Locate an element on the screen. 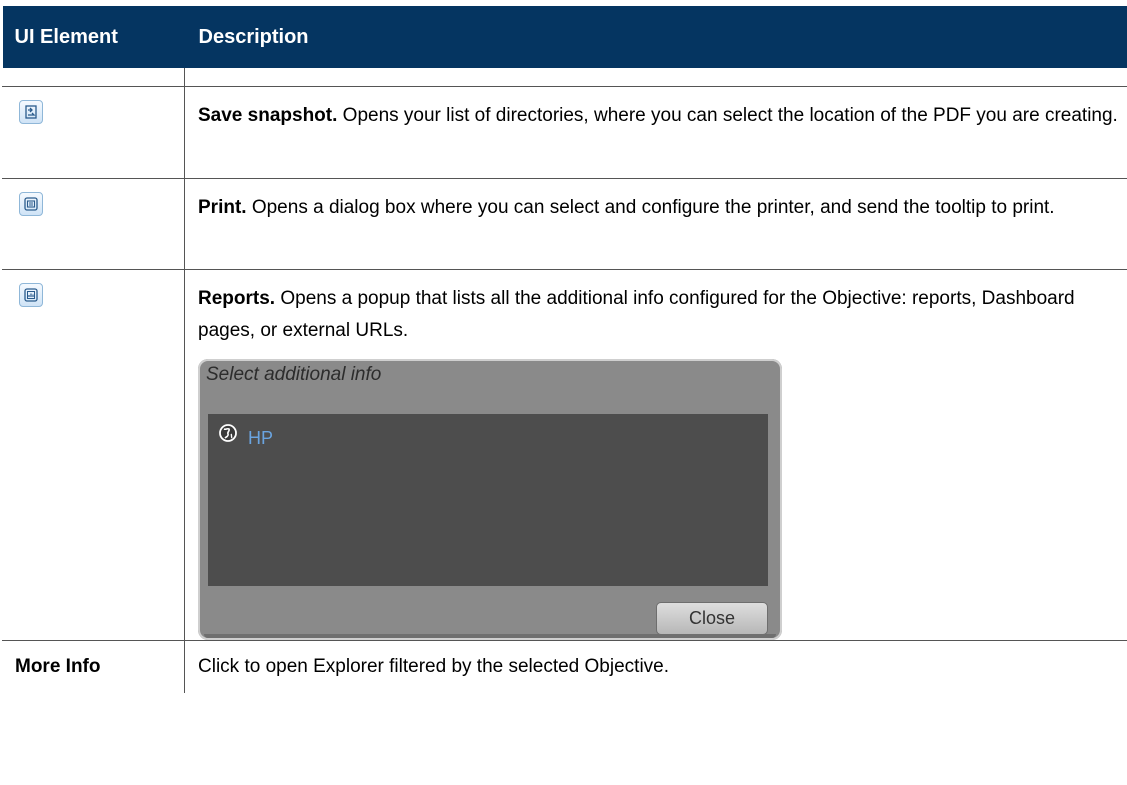 The height and width of the screenshot is (785, 1127). reports-icon is located at coordinates (31, 295).